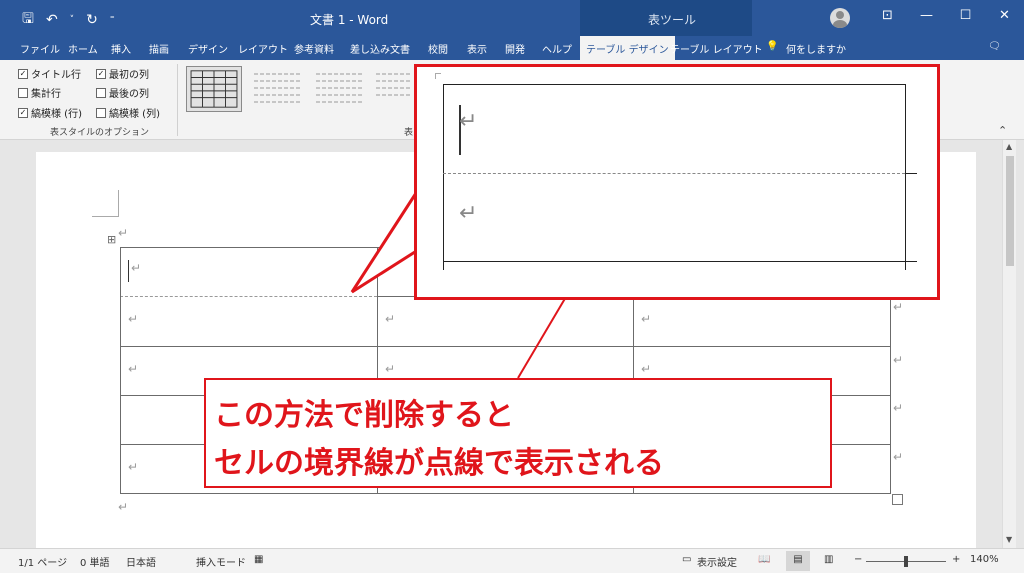 The image size is (1024, 573). What do you see at coordinates (52, 20) in the screenshot?
I see `undo-icon: ↶` at bounding box center [52, 20].